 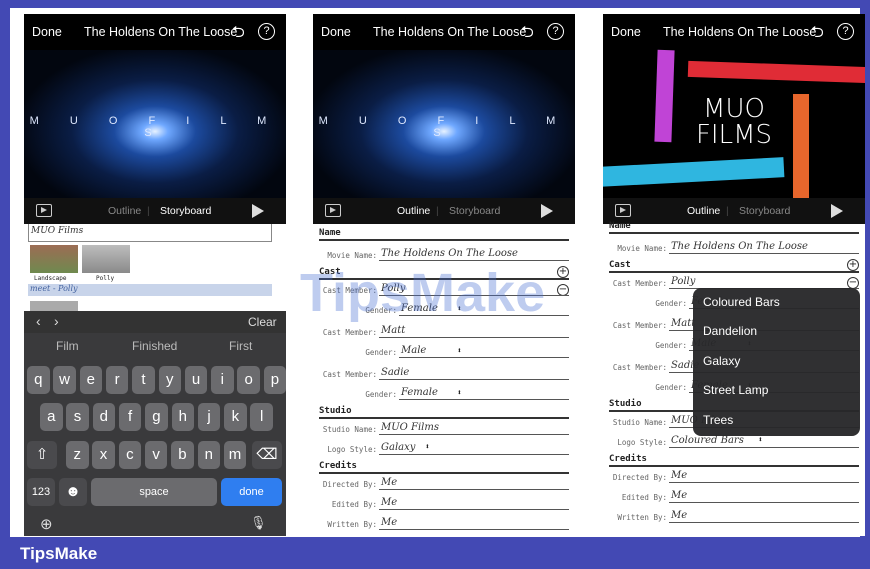 What do you see at coordinates (735, 390) in the screenshot?
I see `menu-item-street-lamp: Street Lamp` at bounding box center [735, 390].